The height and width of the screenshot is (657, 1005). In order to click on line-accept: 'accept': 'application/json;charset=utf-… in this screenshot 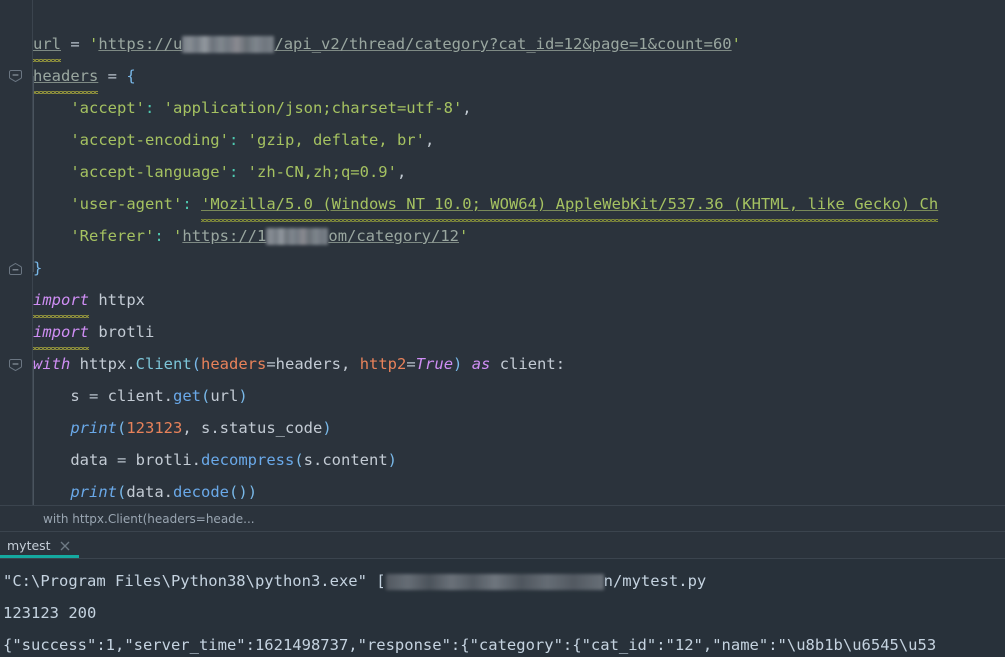, I will do `click(502, 108)`.